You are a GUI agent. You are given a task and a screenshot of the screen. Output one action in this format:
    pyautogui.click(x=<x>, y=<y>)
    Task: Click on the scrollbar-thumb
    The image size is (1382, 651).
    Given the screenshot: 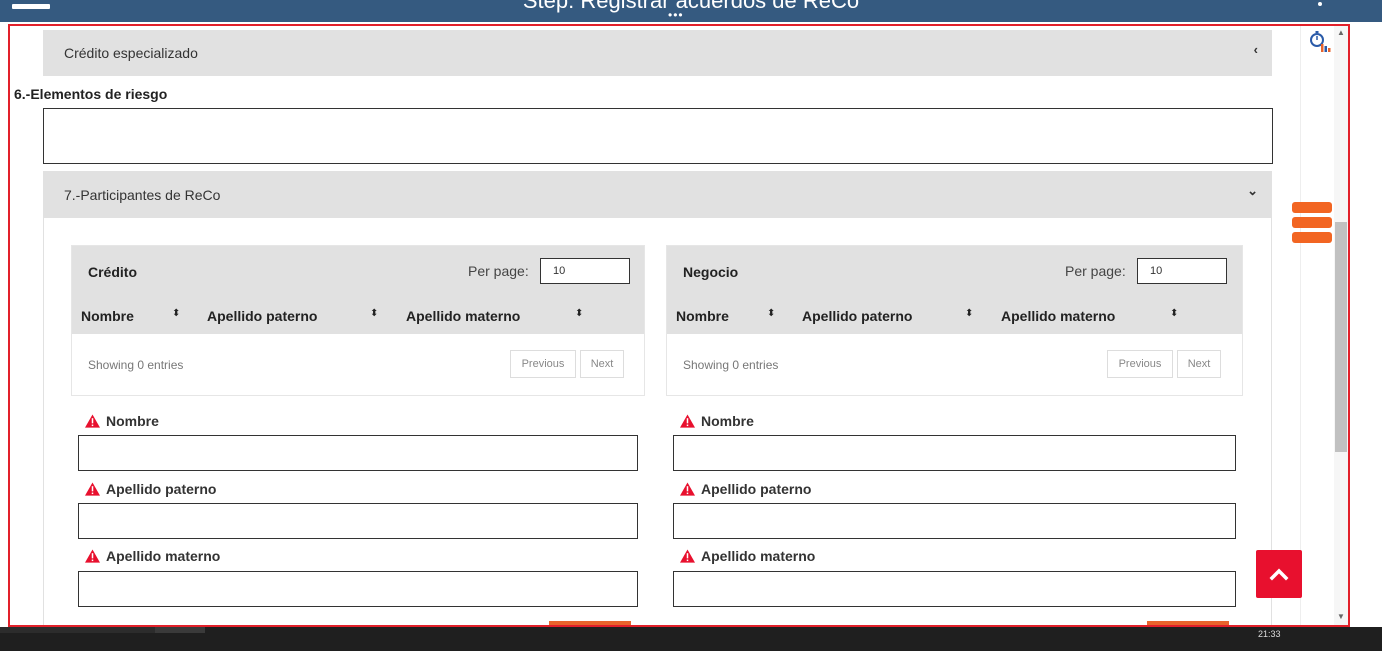 What is the action you would take?
    pyautogui.click(x=1341, y=337)
    